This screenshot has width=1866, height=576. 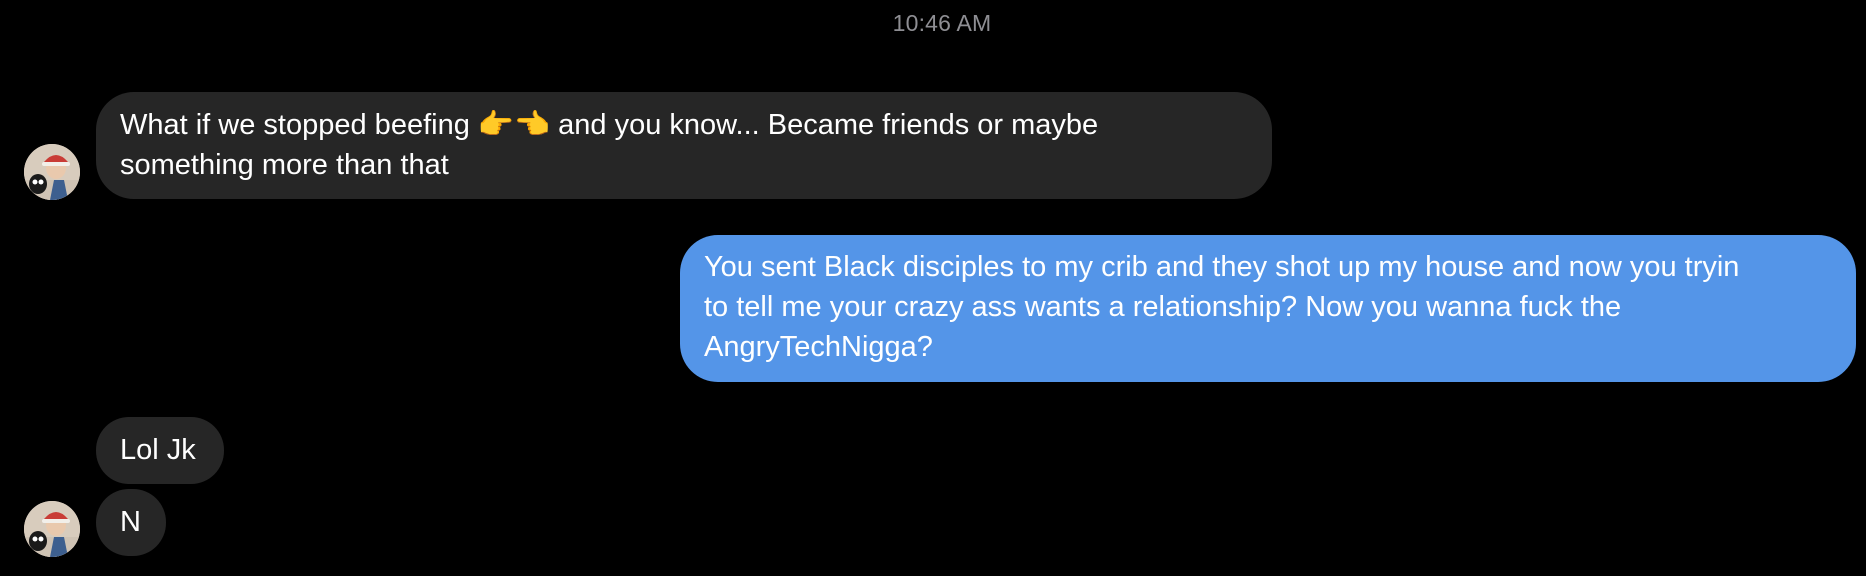 I want to click on message-timestamp: 10:46 AM, so click(x=942, y=23).